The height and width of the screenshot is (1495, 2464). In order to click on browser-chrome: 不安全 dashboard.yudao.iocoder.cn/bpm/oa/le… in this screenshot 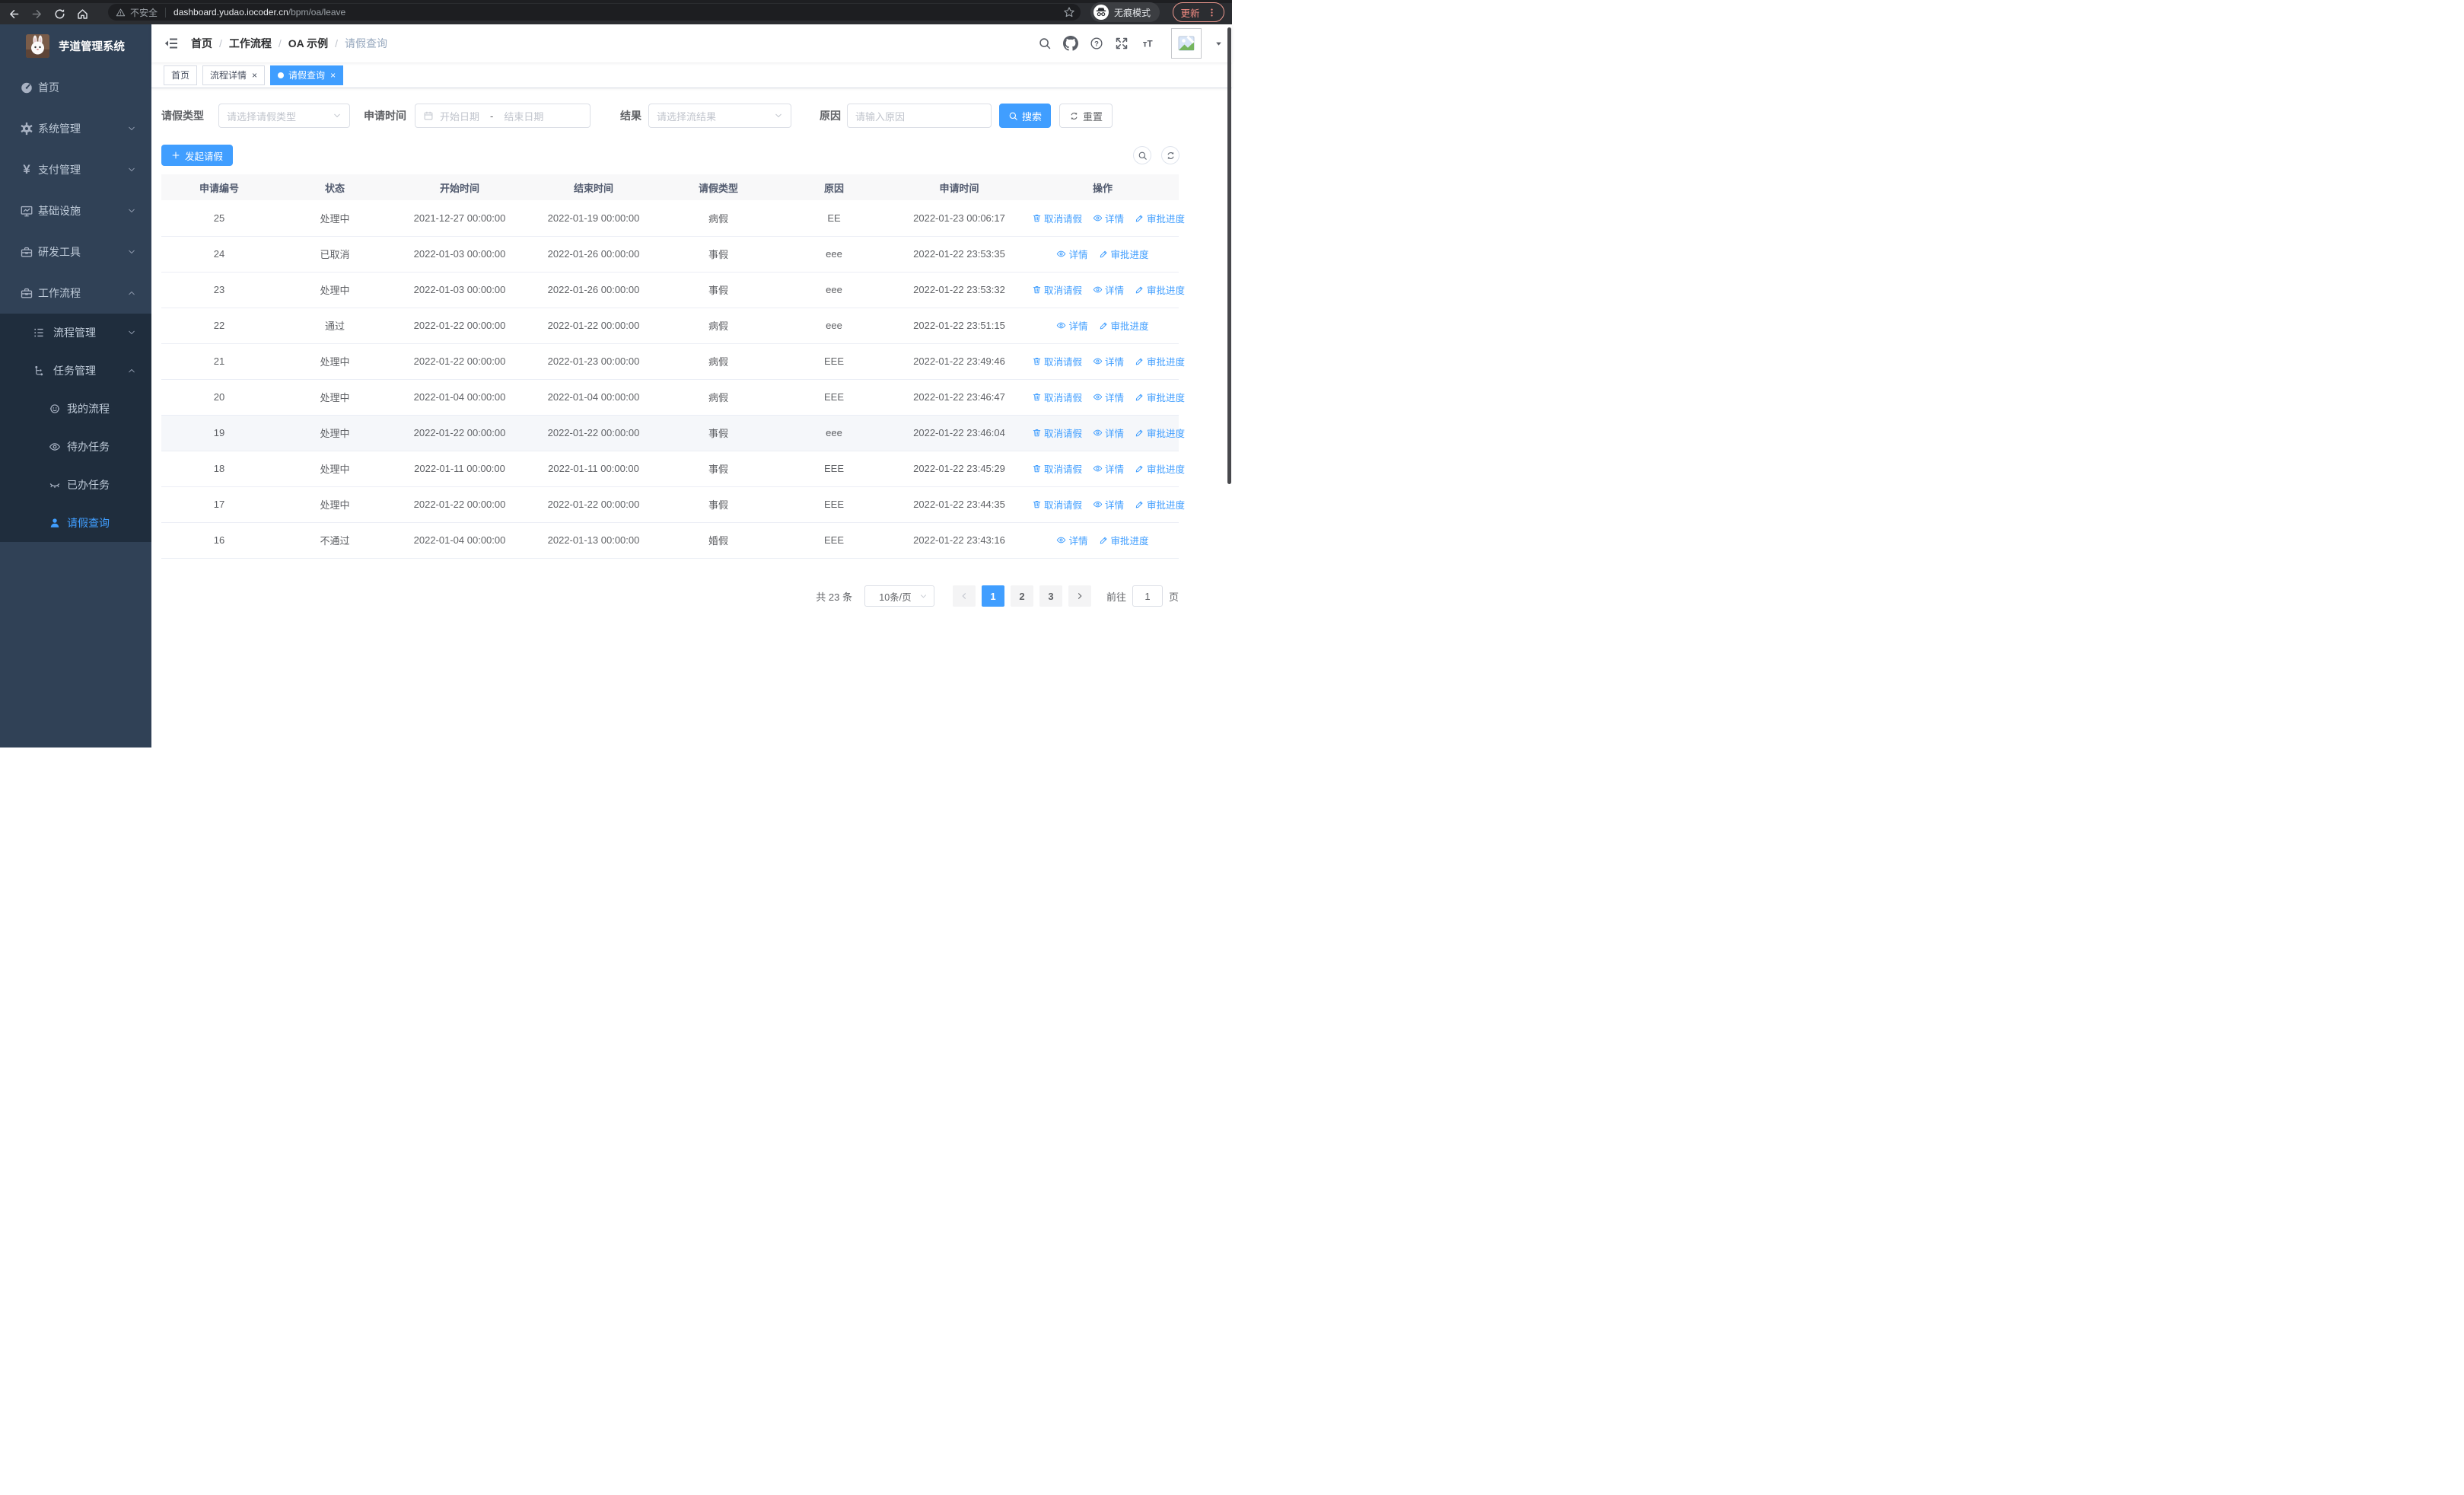, I will do `click(616, 12)`.